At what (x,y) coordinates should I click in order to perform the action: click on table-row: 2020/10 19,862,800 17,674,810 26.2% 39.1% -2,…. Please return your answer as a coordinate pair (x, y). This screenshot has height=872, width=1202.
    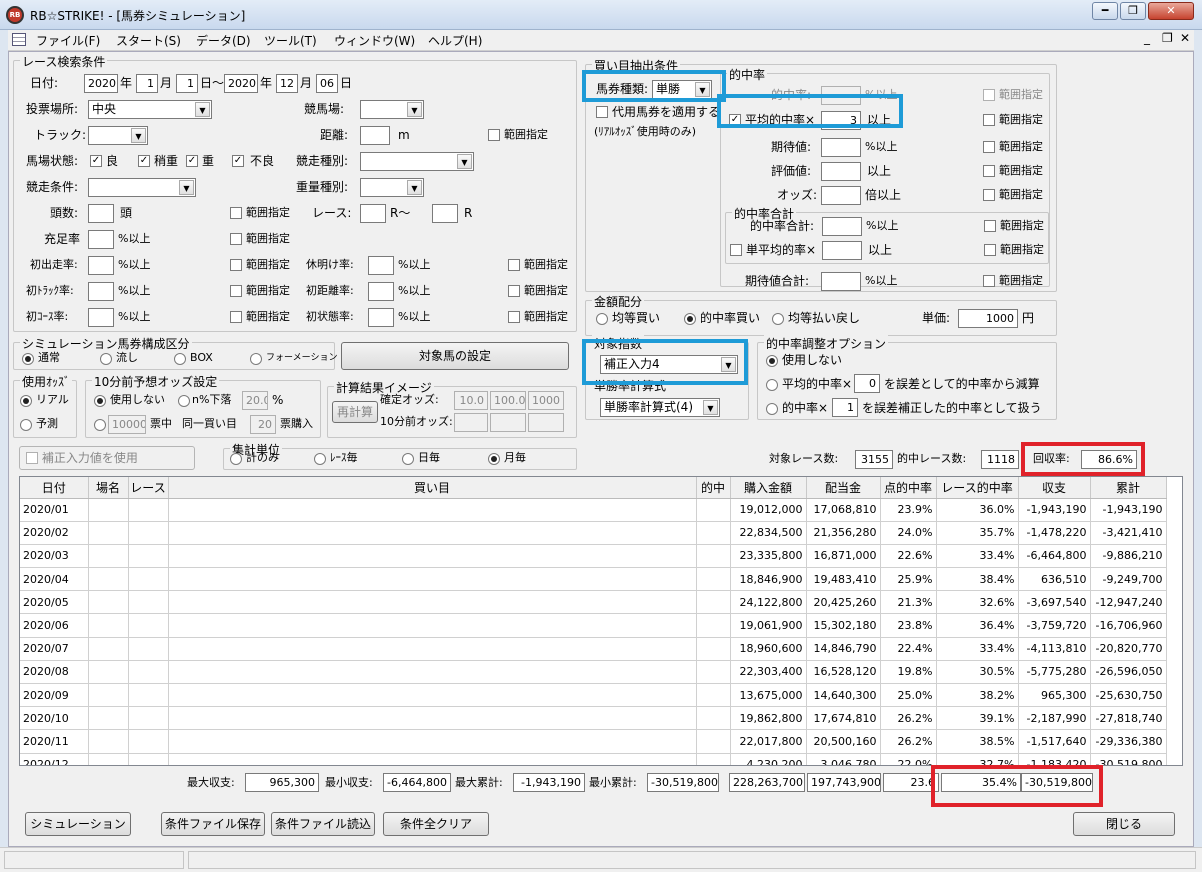
    Looking at the image, I should click on (593, 718).